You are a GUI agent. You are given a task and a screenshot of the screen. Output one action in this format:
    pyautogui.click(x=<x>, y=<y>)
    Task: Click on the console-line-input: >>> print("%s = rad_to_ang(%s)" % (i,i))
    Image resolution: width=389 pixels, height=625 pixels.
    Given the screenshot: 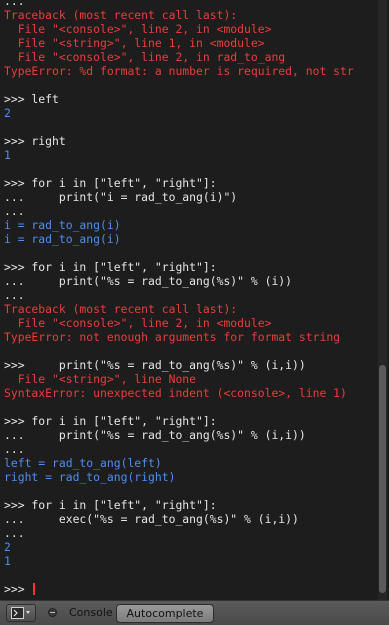 What is the action you would take?
    pyautogui.click(x=155, y=365)
    